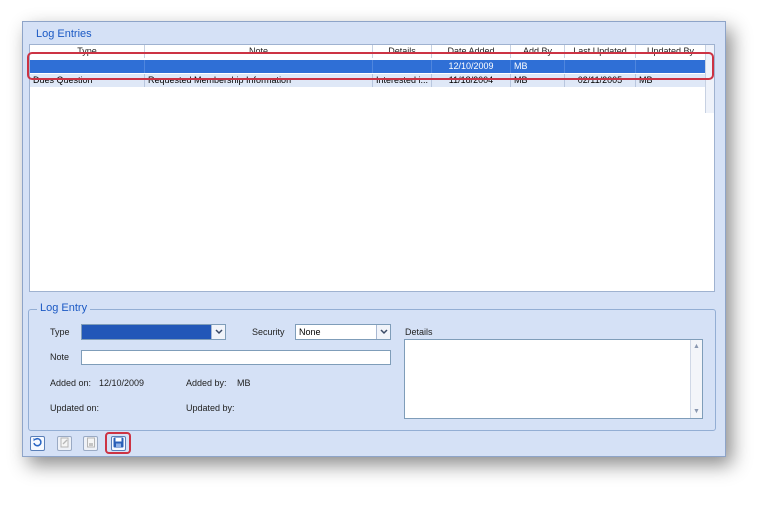 The width and height of the screenshot is (780, 511). Describe the element at coordinates (696, 346) in the screenshot. I see `scroll-up-icon: ▲` at that location.